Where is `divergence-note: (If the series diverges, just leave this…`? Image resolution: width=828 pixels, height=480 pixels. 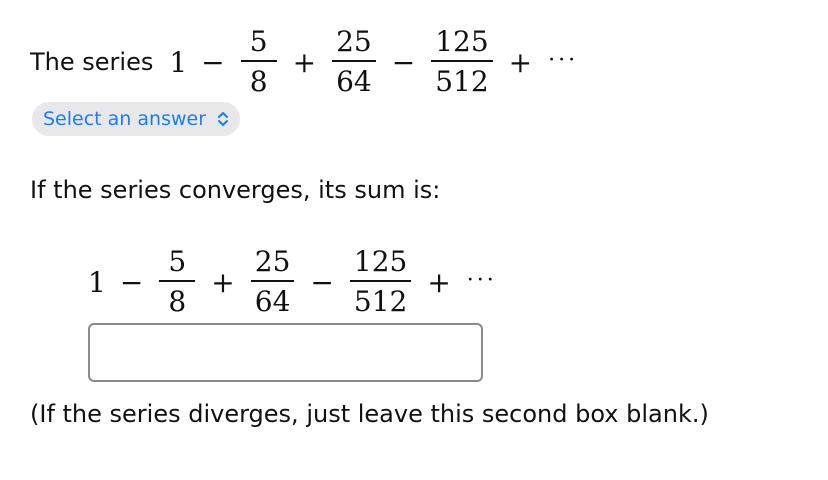
divergence-note: (If the series diverges, just leave this… is located at coordinates (369, 414).